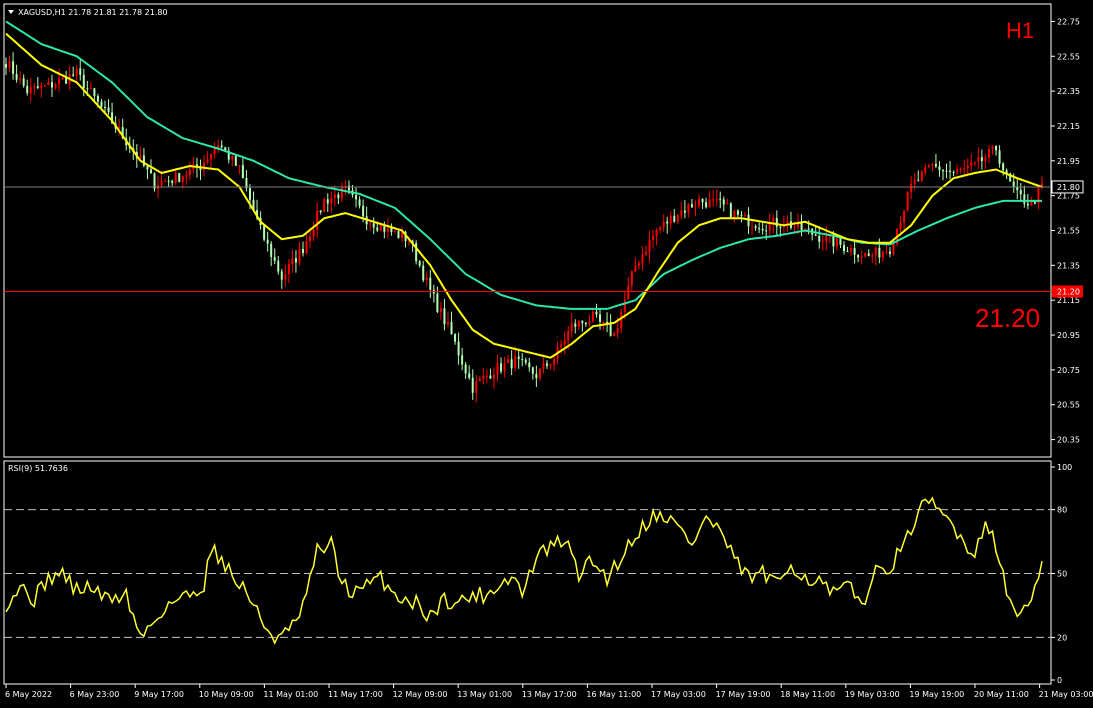 The width and height of the screenshot is (1093, 708). I want to click on time-tick-label: 6 May 2022, so click(28, 694).